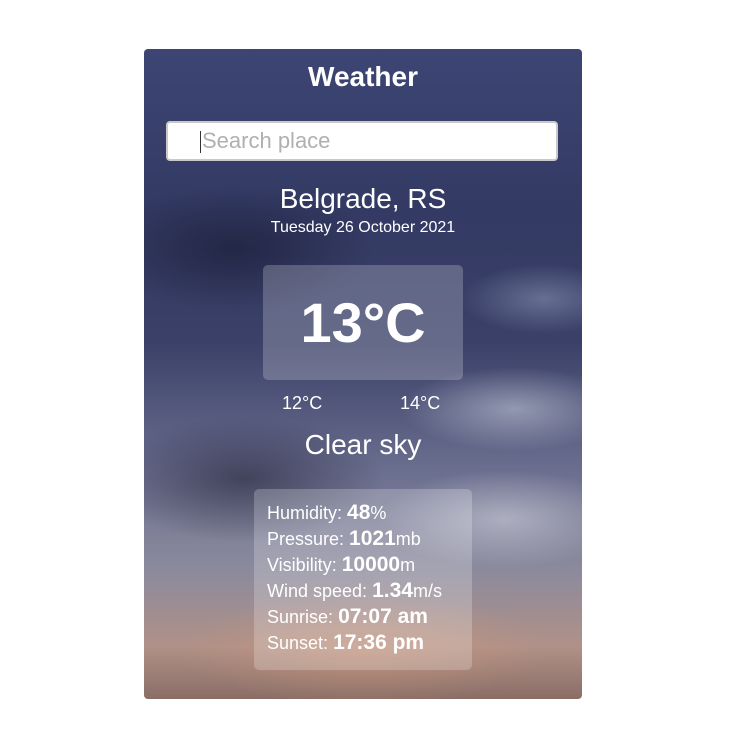 Image resolution: width=738 pixels, height=736 pixels. I want to click on humidity-row: Humidity: 48%, so click(369, 513).